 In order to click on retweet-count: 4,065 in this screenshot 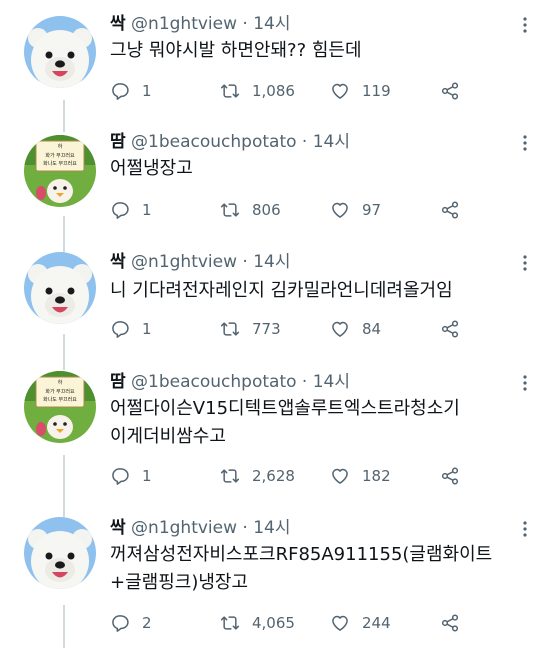, I will do `click(273, 623)`.